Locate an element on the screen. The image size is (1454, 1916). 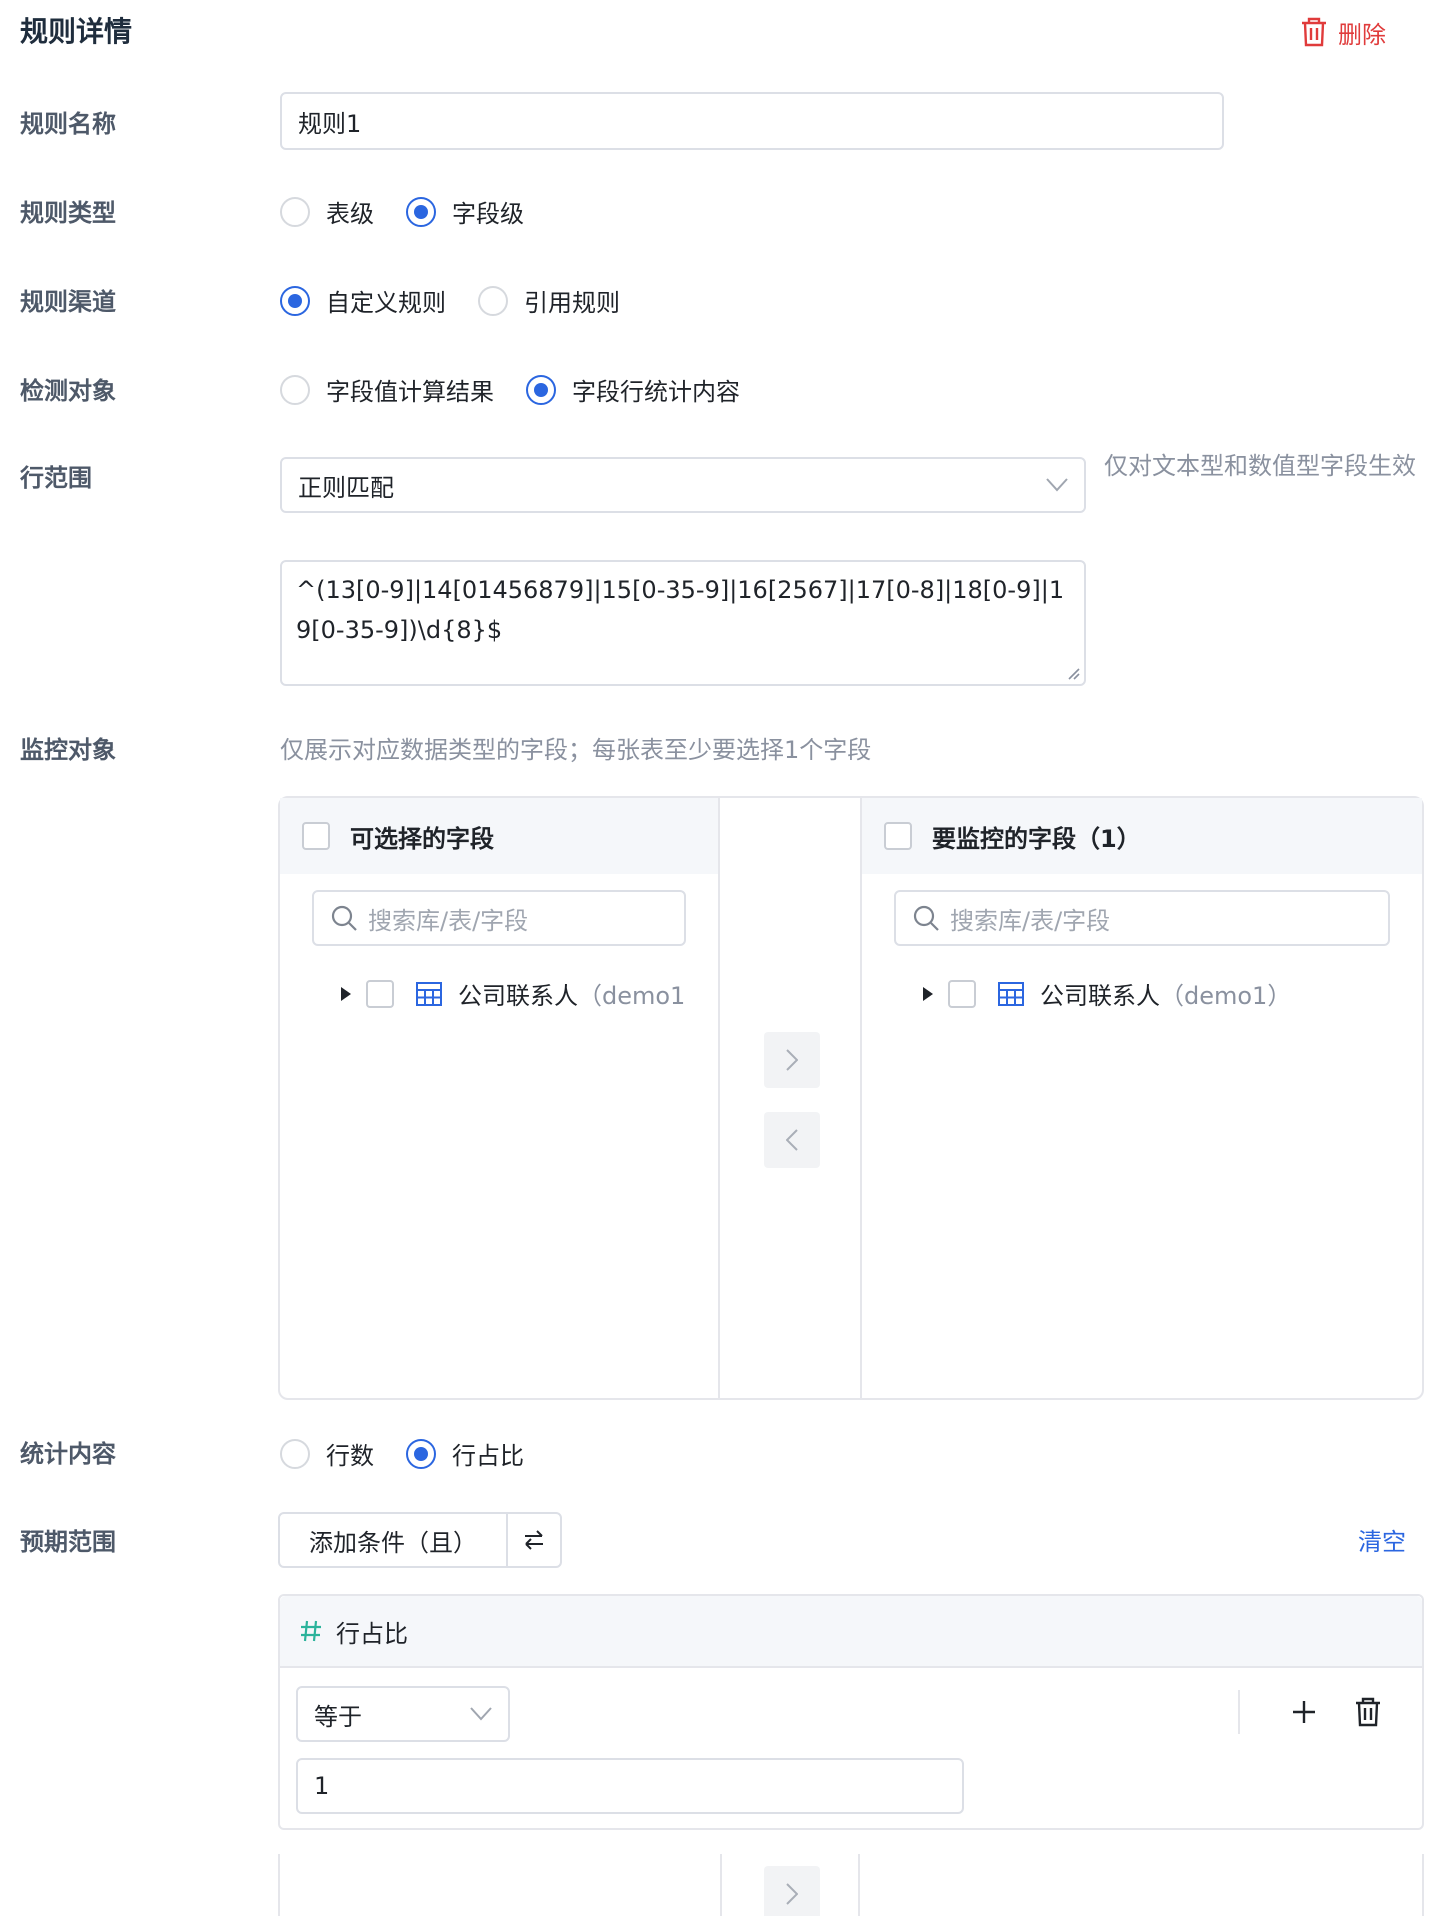
available-search-input: 搜索库/表/字段 is located at coordinates (499, 918).